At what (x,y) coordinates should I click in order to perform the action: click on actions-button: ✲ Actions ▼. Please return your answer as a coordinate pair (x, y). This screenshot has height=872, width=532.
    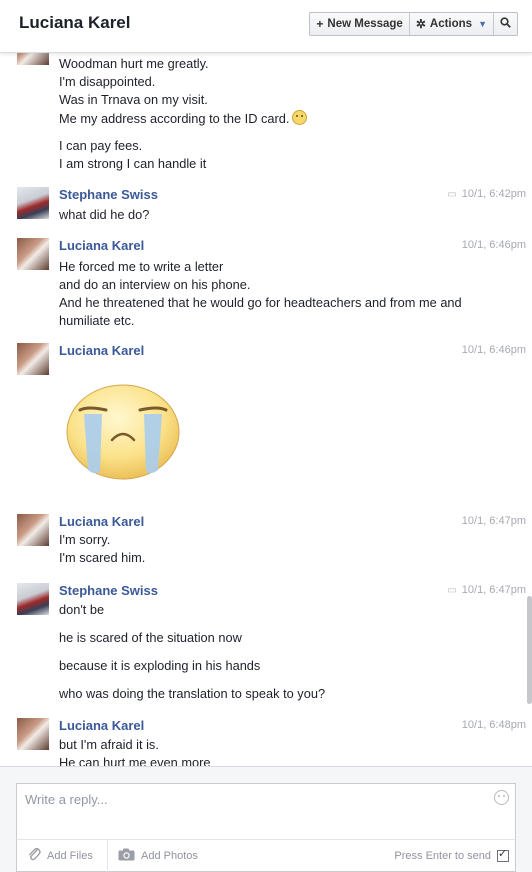
    Looking at the image, I should click on (452, 24).